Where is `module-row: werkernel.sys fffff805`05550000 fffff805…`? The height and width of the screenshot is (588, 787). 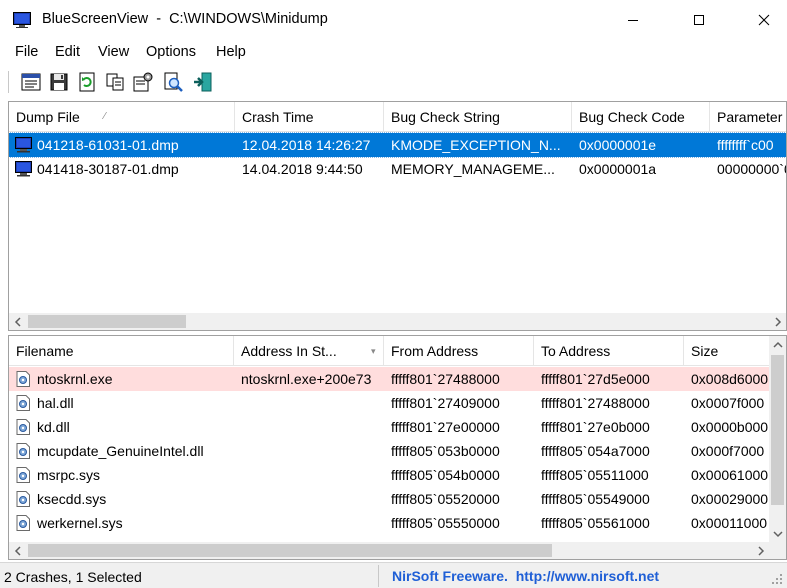
module-row: werkernel.sys fffff805`05550000 fffff805… is located at coordinates (389, 523).